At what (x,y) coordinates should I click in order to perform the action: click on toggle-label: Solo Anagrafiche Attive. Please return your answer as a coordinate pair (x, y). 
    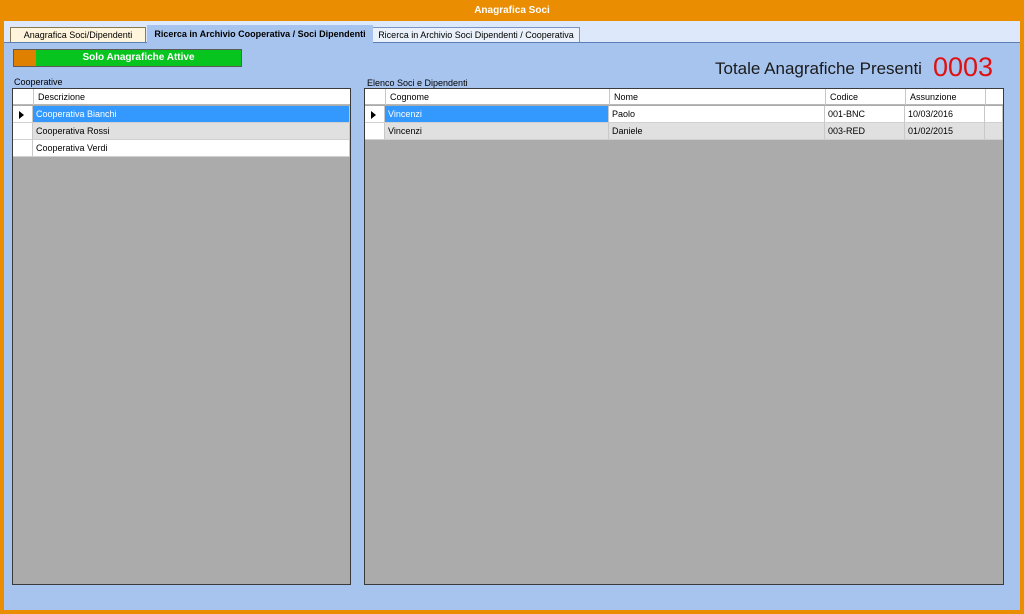
    Looking at the image, I should click on (138, 58).